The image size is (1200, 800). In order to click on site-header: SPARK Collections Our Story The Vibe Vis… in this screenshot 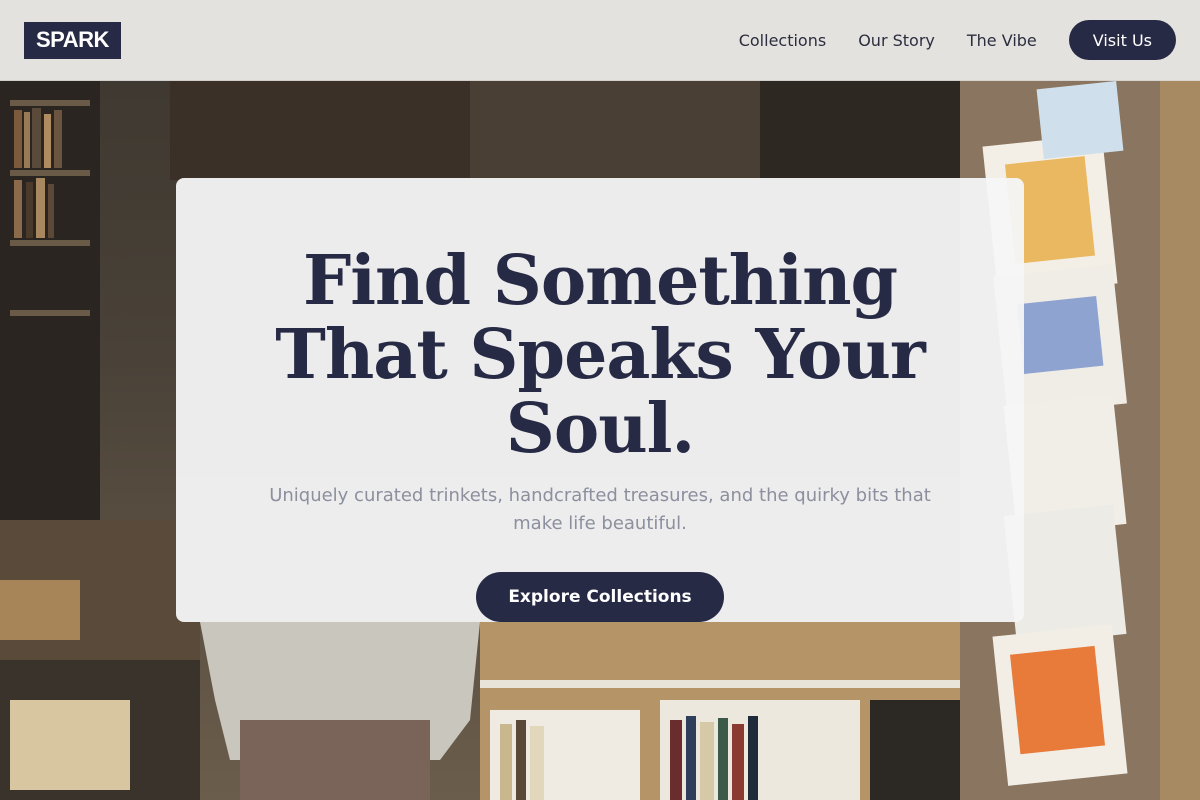, I will do `click(600, 40)`.